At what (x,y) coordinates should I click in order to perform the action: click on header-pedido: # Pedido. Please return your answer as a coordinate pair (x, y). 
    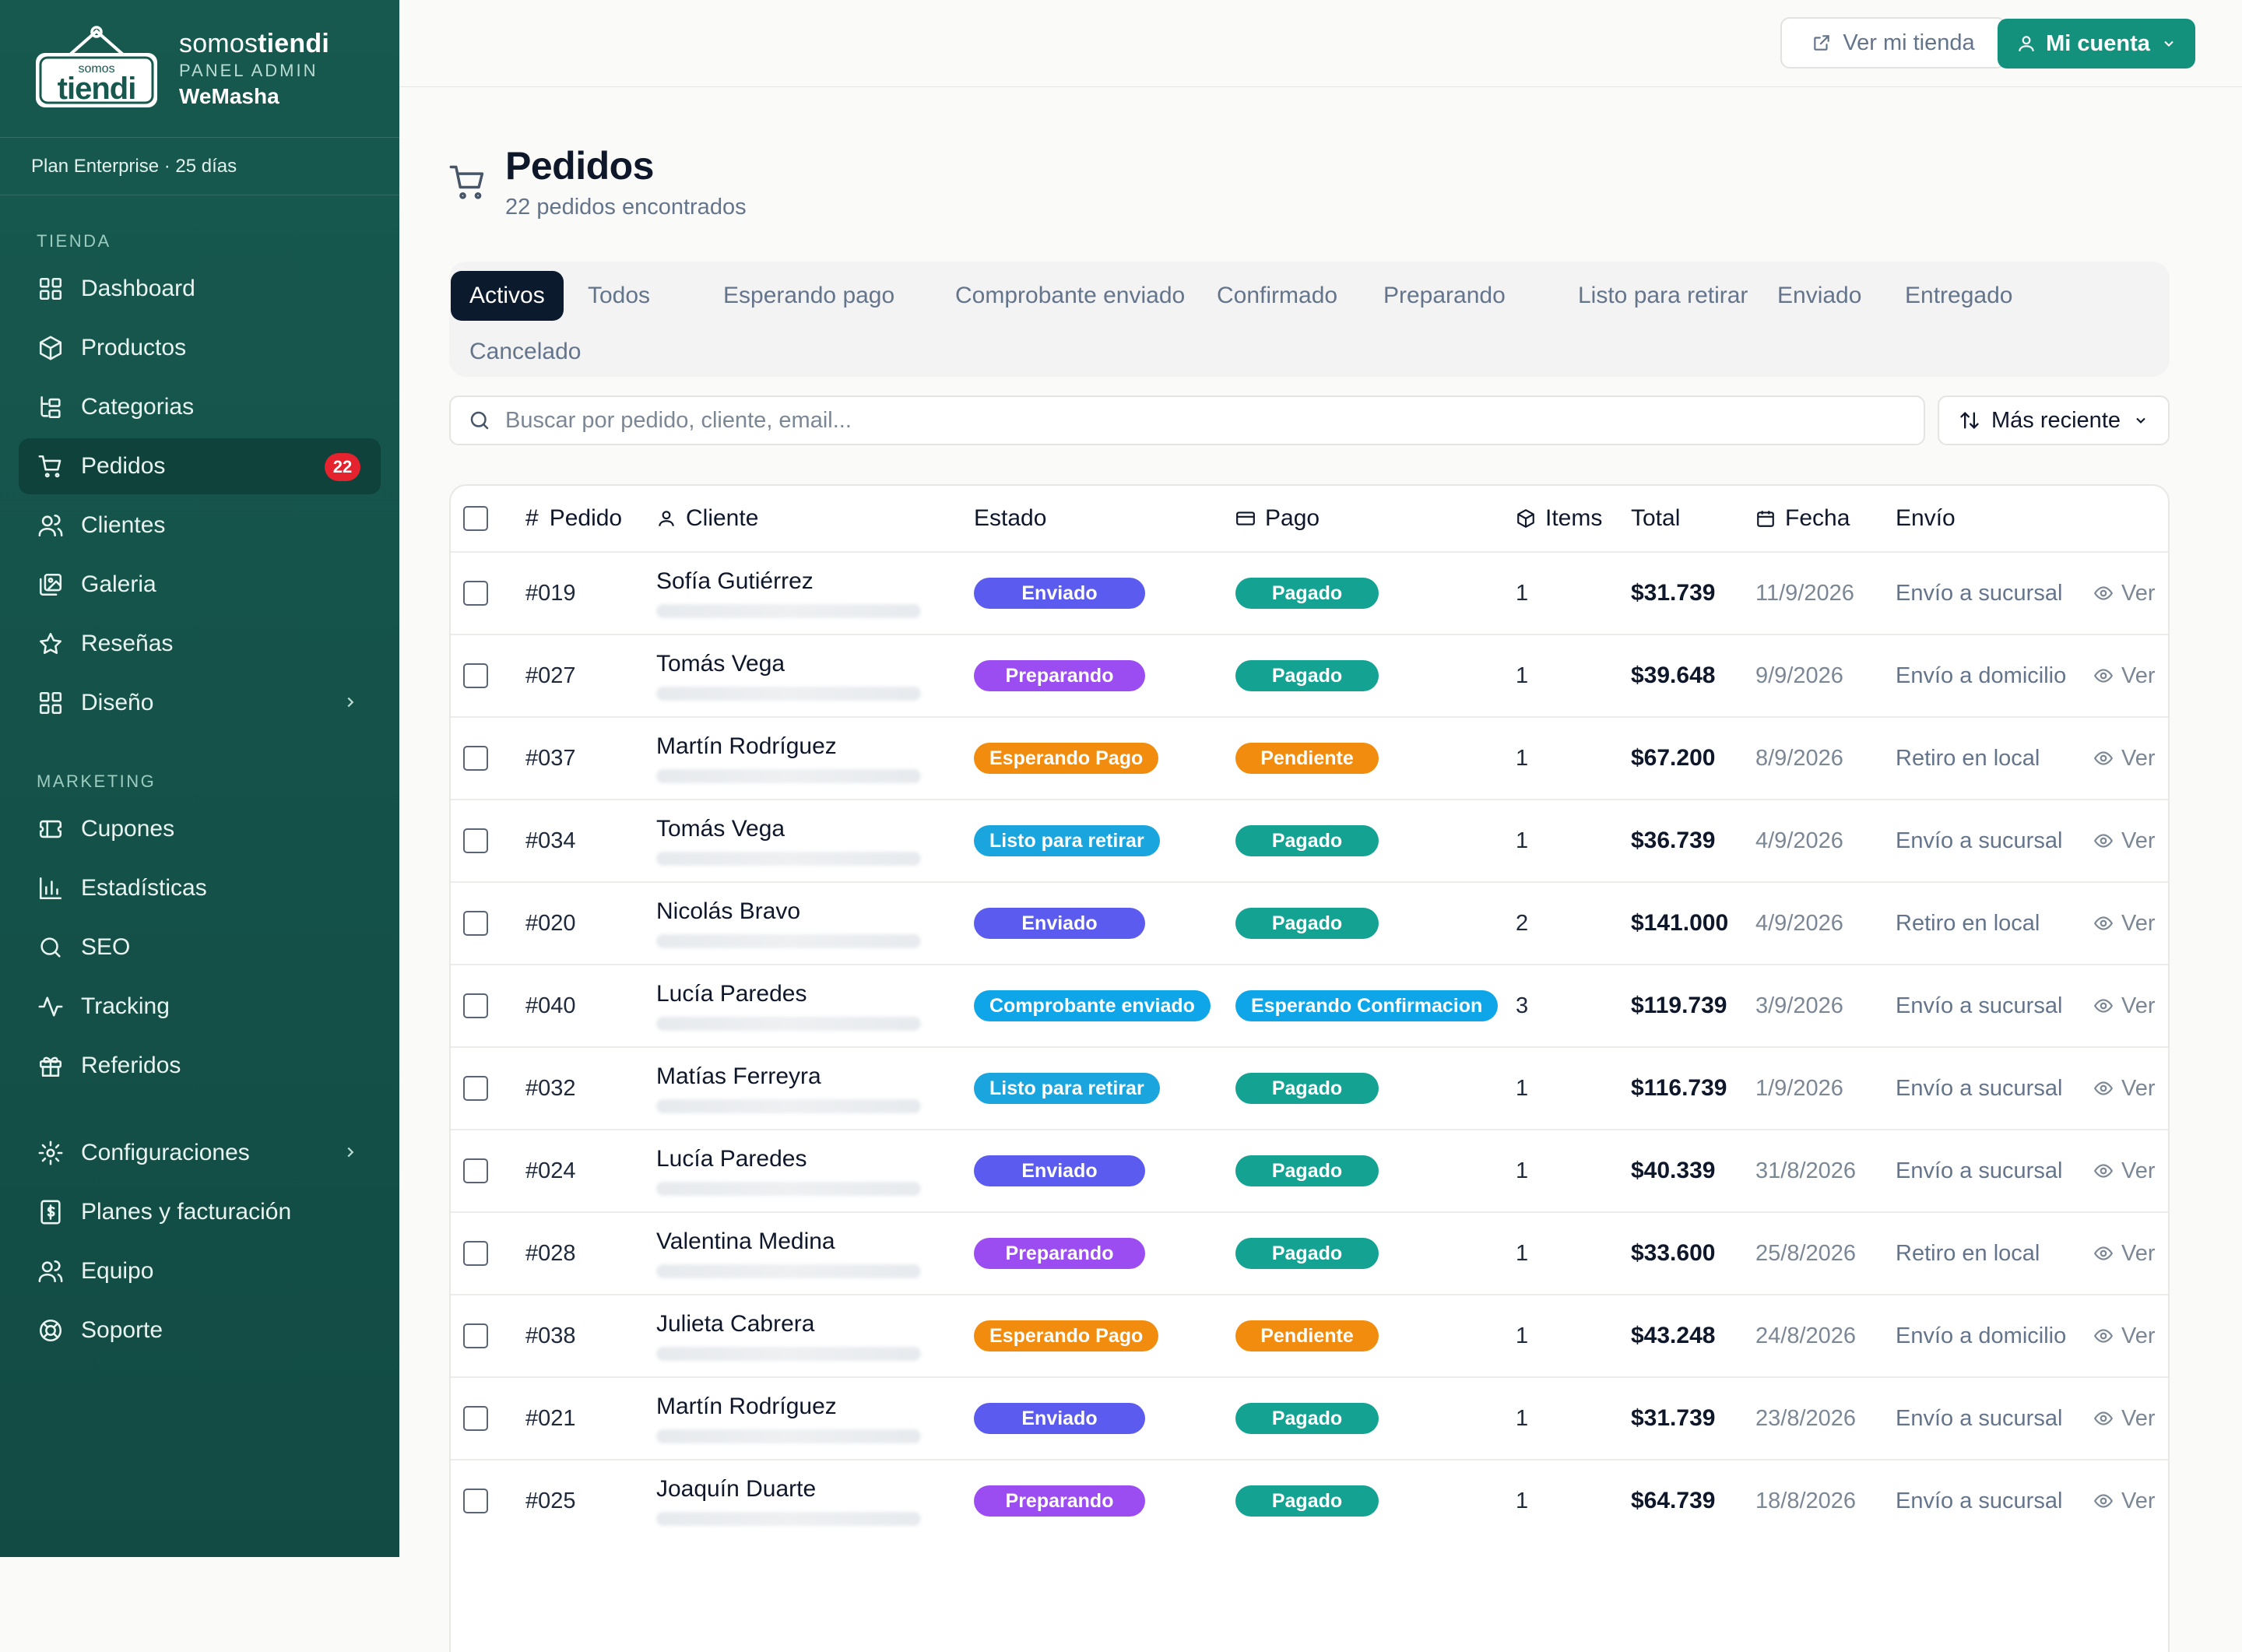
    Looking at the image, I should click on (573, 518).